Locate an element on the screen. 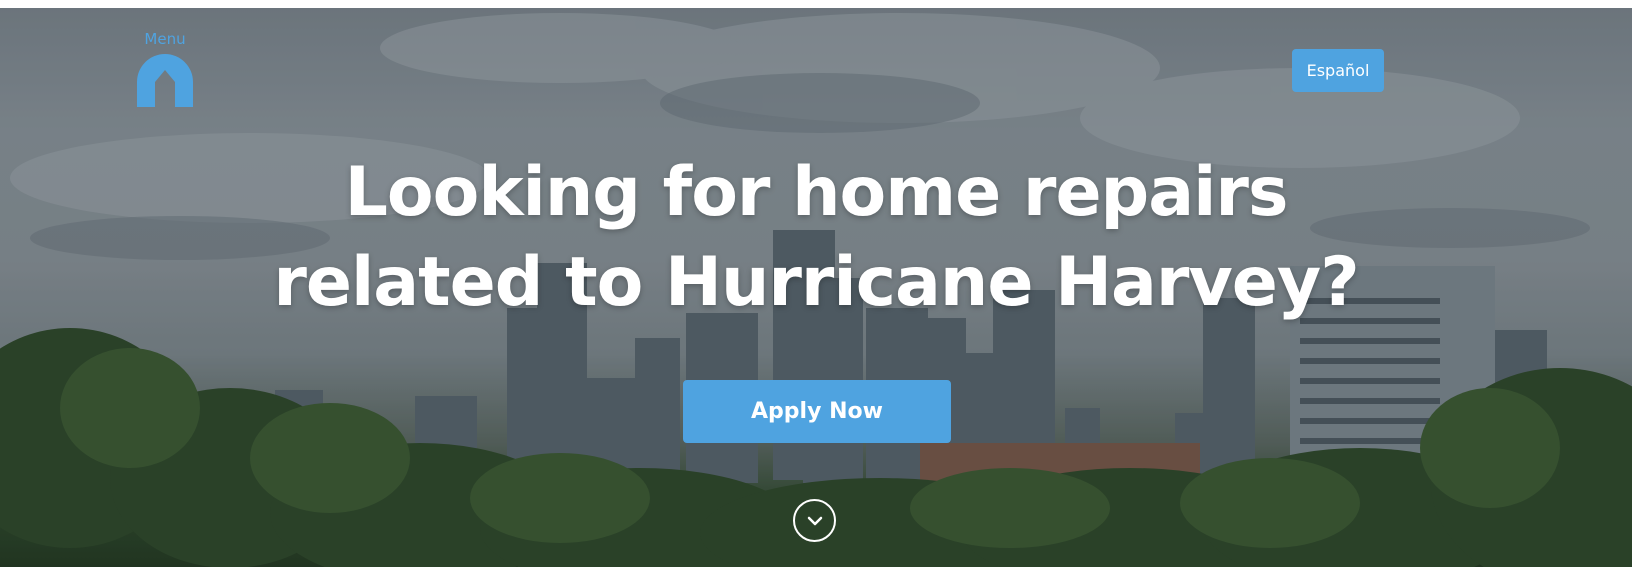 The height and width of the screenshot is (567, 1632). chevron-down-icon is located at coordinates (814, 520).